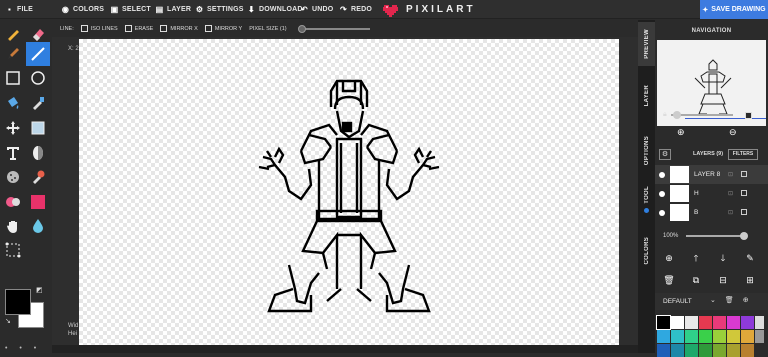 The image size is (768, 357). Describe the element at coordinates (82, 9) in the screenshot. I see `menu-colors: ◉ COLORS` at that location.